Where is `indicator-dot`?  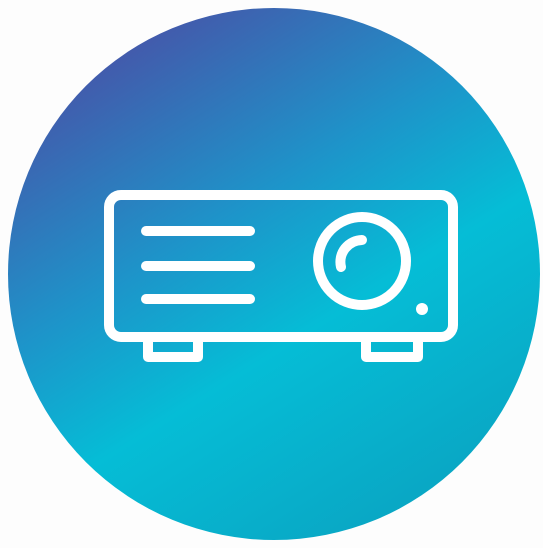
indicator-dot is located at coordinates (422, 309).